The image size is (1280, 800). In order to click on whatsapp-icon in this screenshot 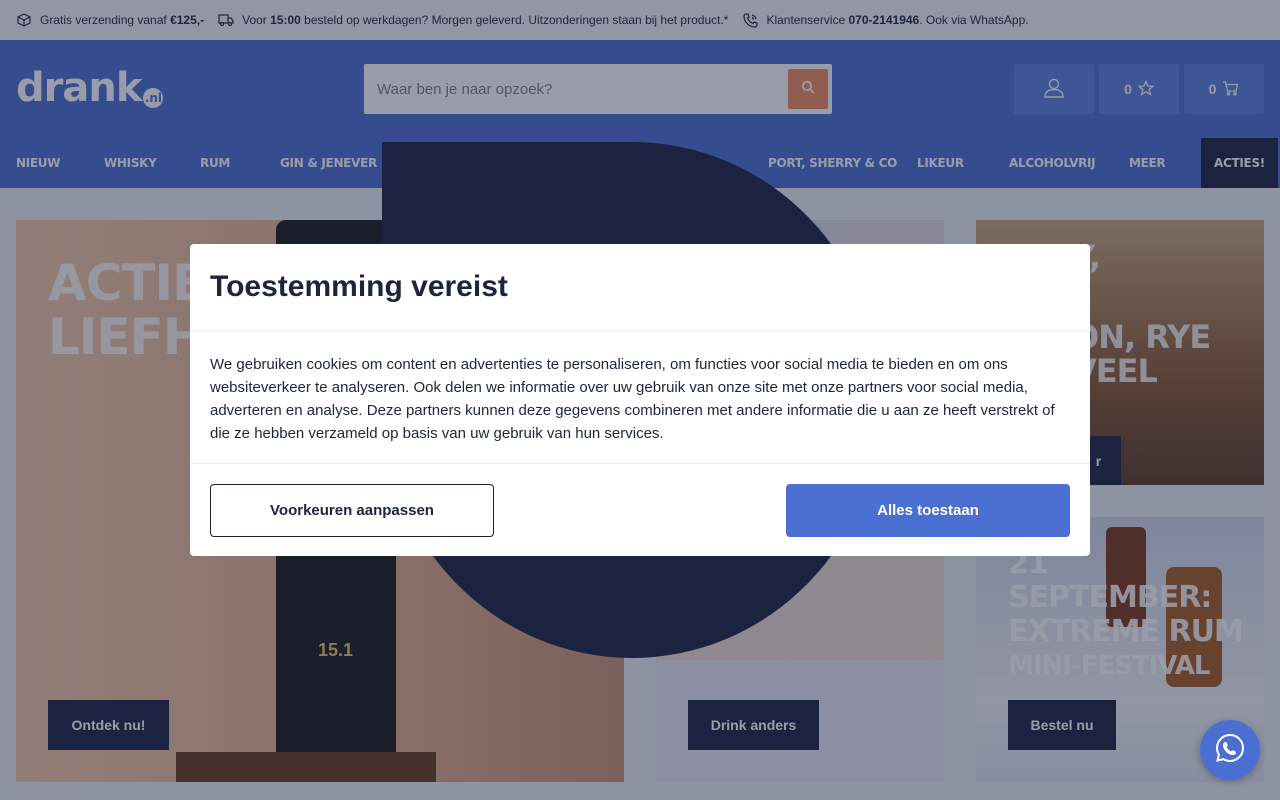, I will do `click(1230, 750)`.